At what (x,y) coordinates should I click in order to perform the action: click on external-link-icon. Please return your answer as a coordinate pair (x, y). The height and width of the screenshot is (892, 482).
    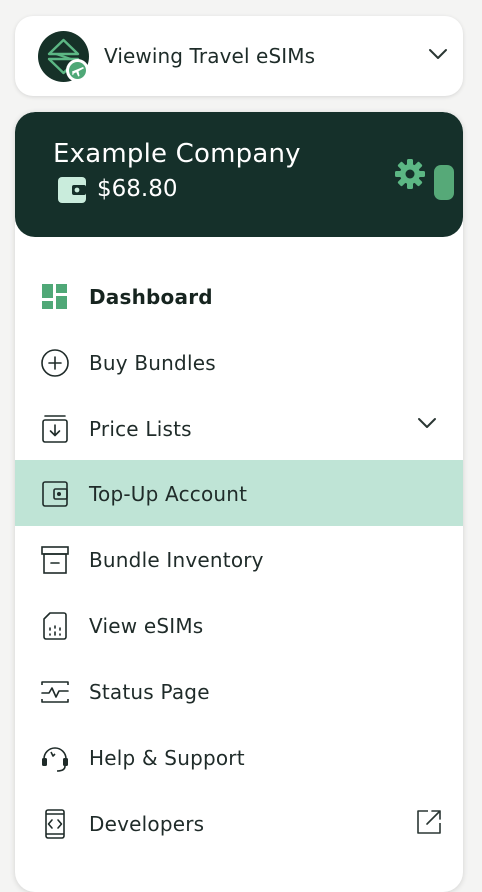
    Looking at the image, I should click on (429, 822).